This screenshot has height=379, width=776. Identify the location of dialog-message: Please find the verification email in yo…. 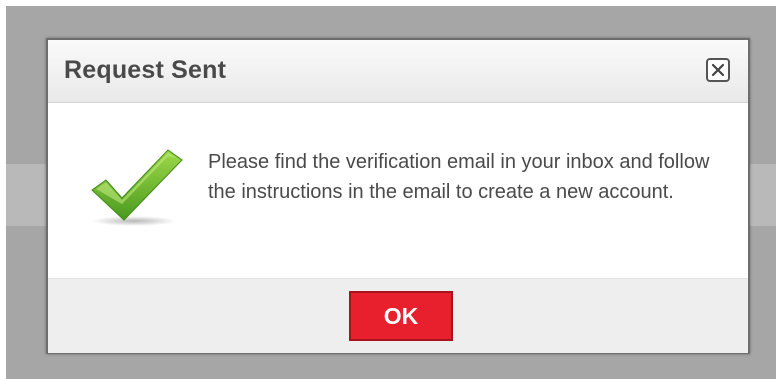
(459, 177).